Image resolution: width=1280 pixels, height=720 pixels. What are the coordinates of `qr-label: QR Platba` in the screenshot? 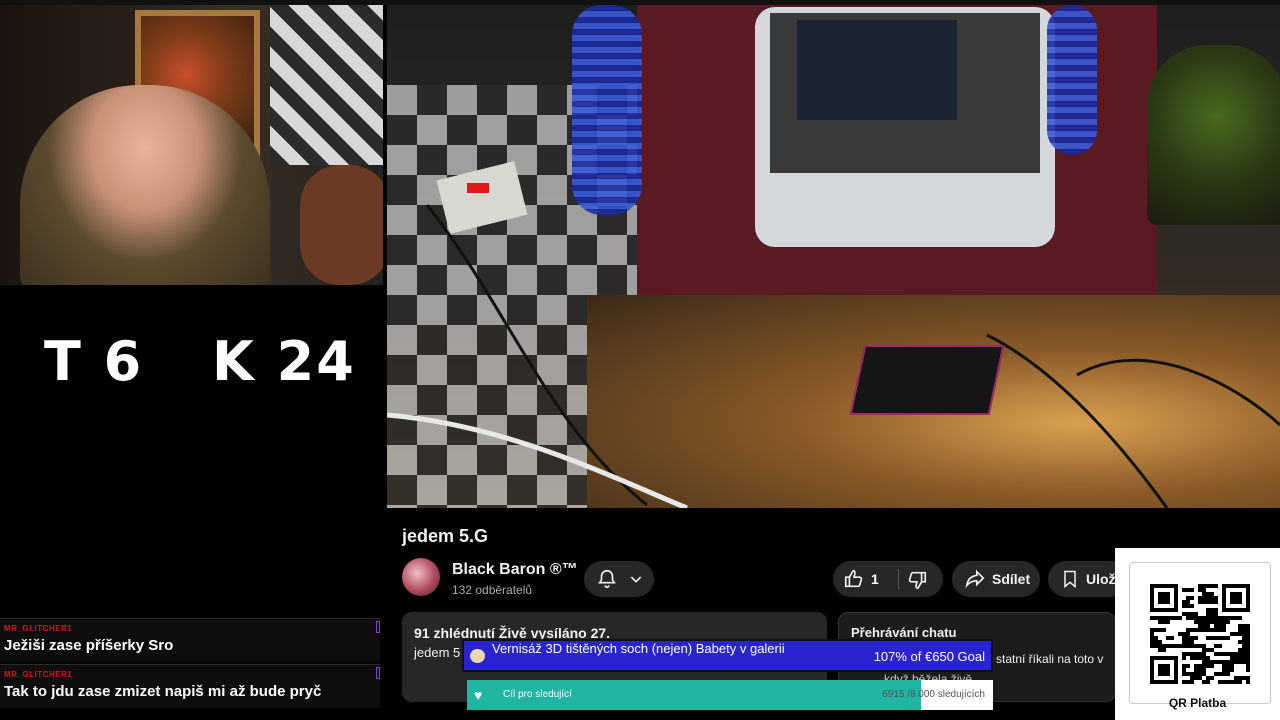 It's located at (1197, 703).